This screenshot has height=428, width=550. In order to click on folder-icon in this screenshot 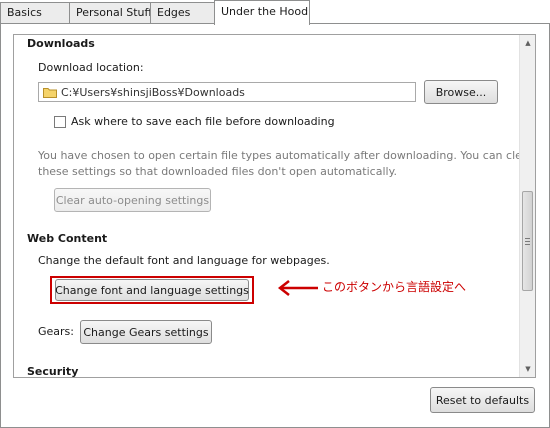, I will do `click(50, 93)`.